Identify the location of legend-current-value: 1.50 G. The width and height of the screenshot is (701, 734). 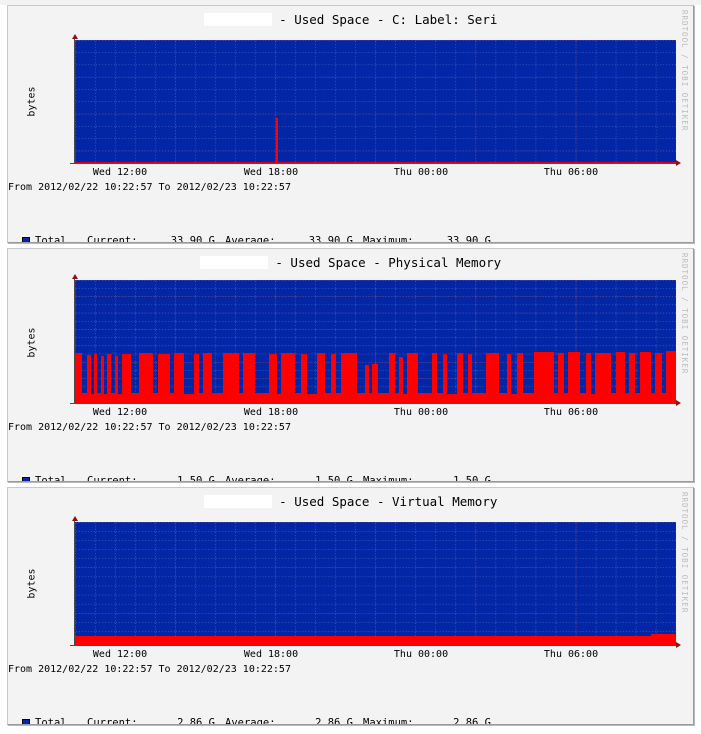
(196, 478).